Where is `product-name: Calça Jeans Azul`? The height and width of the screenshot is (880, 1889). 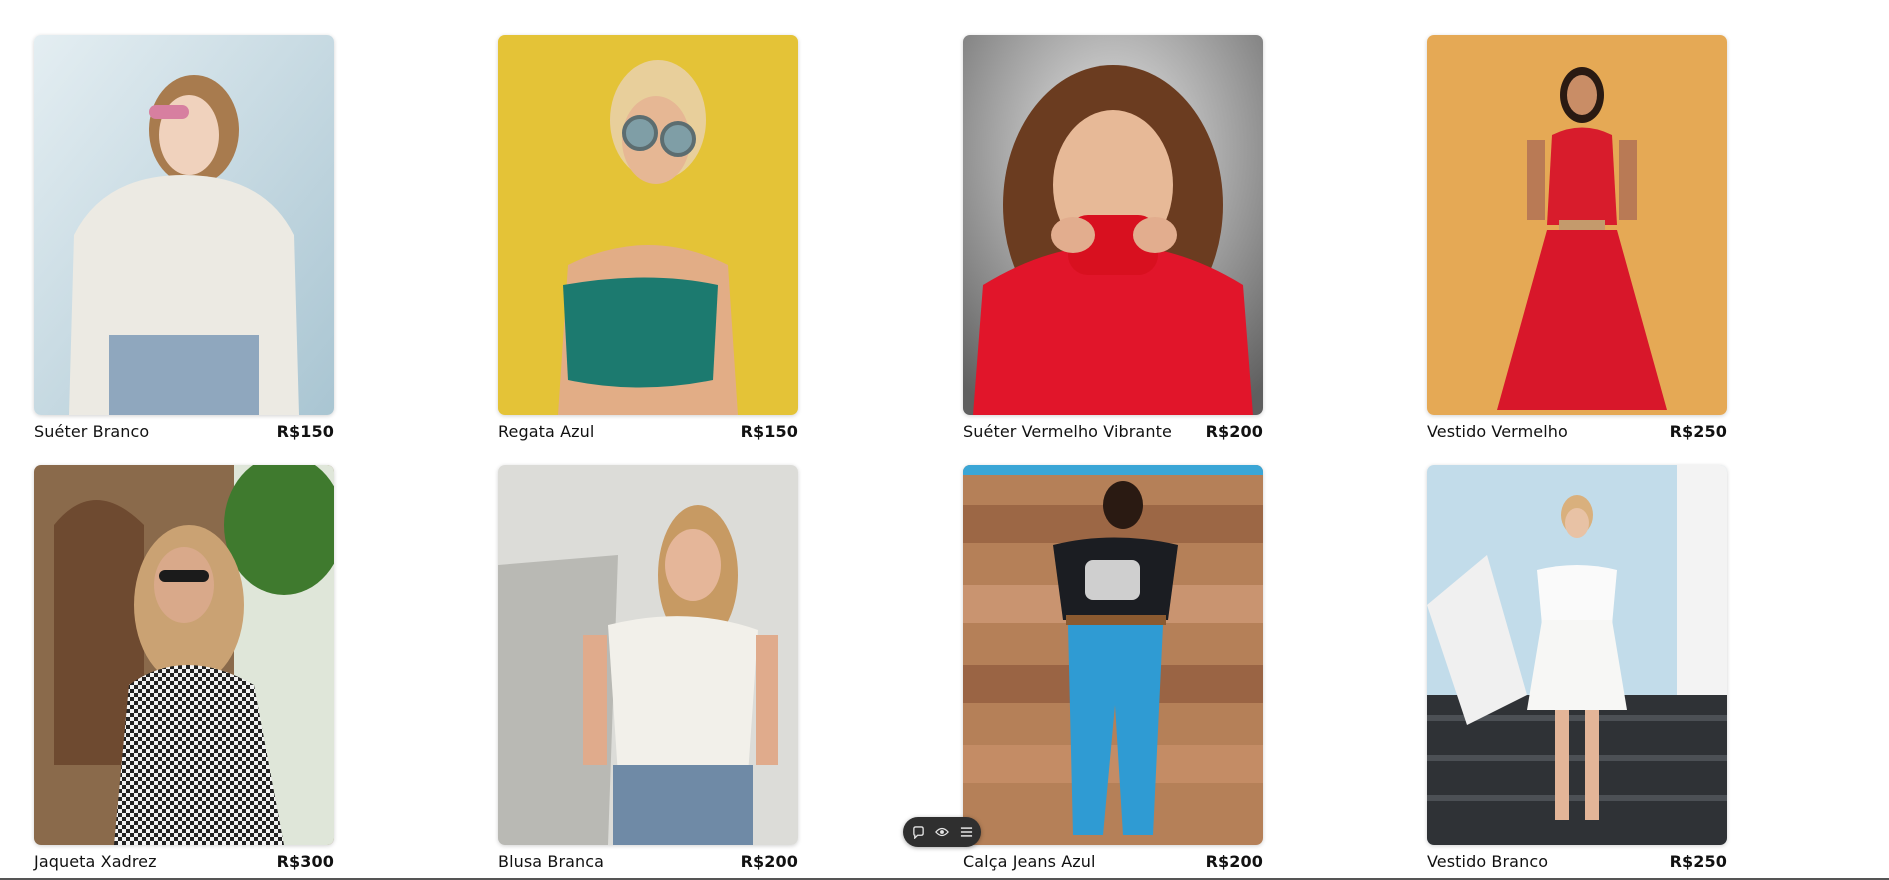
product-name: Calça Jeans Azul is located at coordinates (1029, 861).